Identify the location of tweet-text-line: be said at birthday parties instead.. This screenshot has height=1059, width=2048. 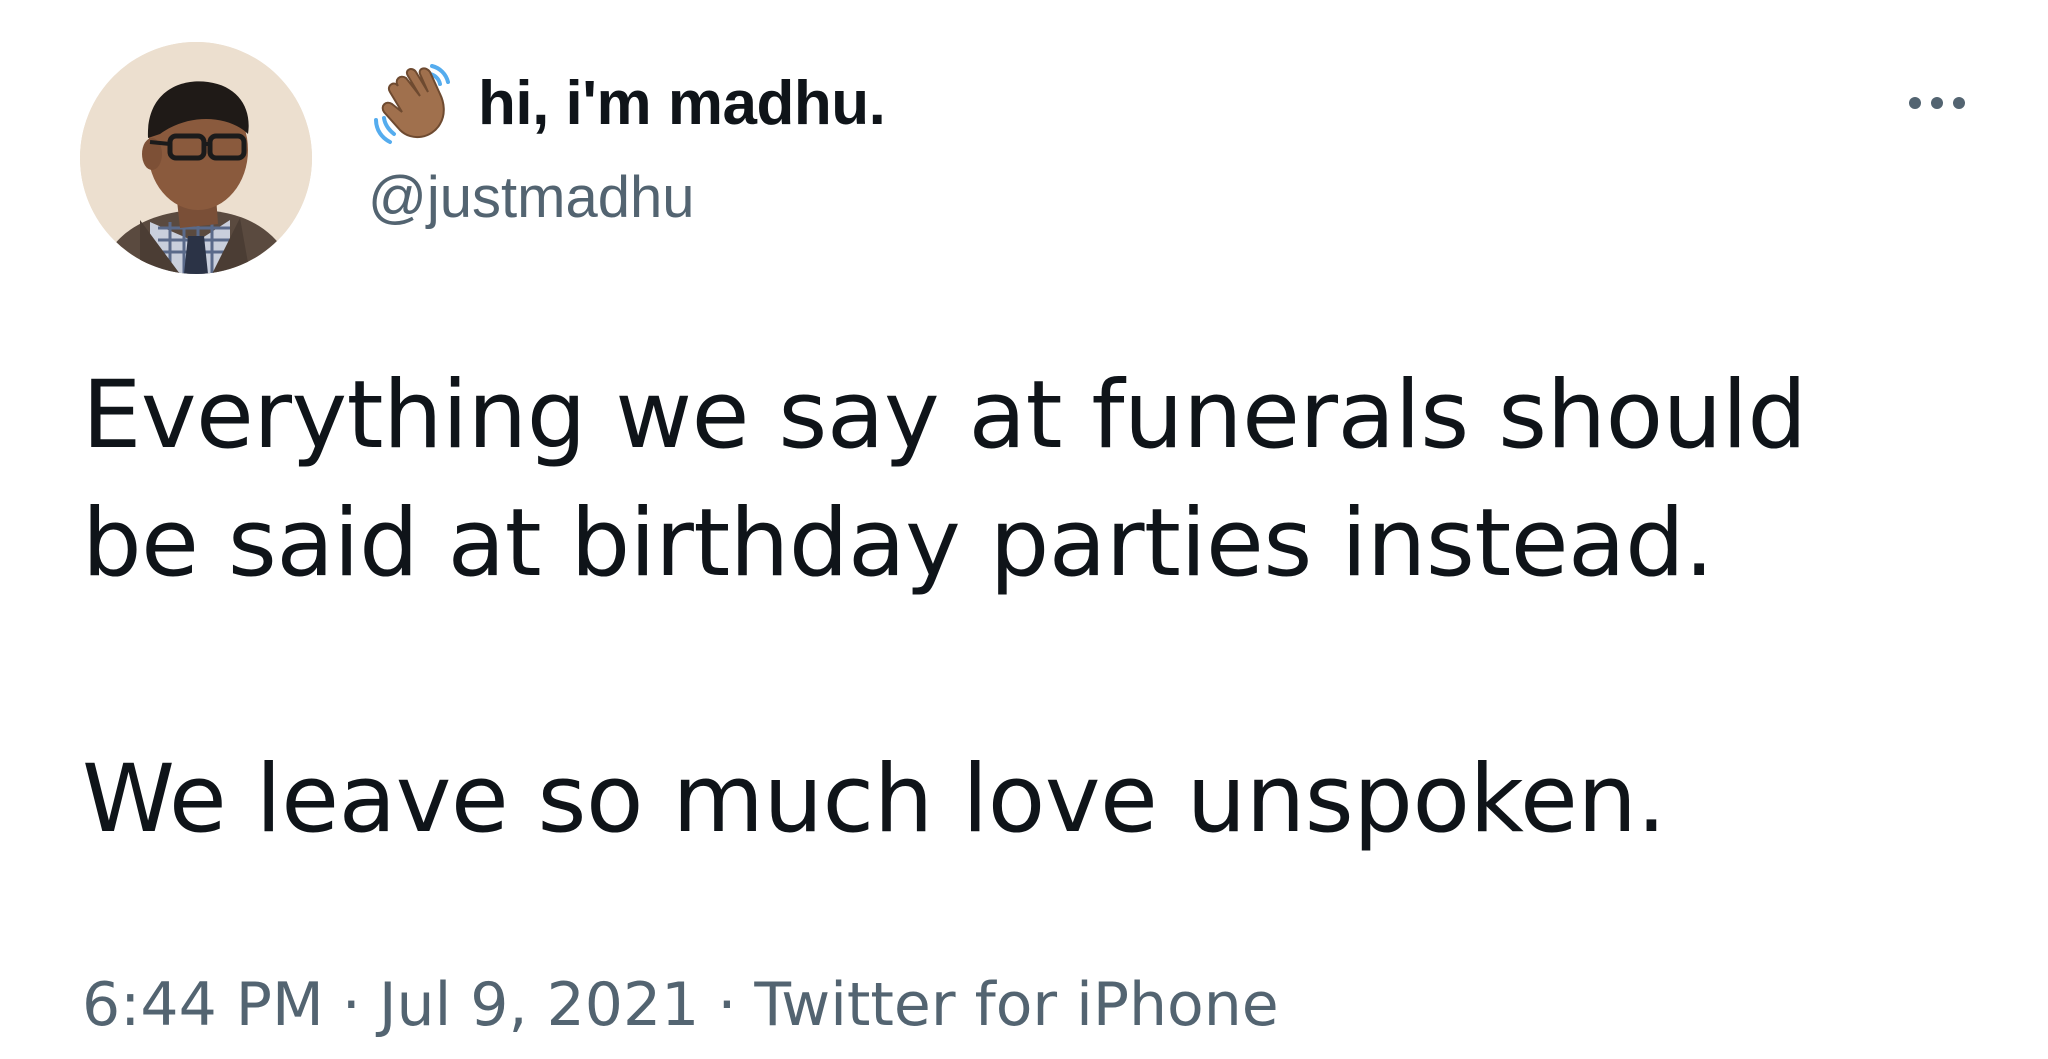
(898, 543).